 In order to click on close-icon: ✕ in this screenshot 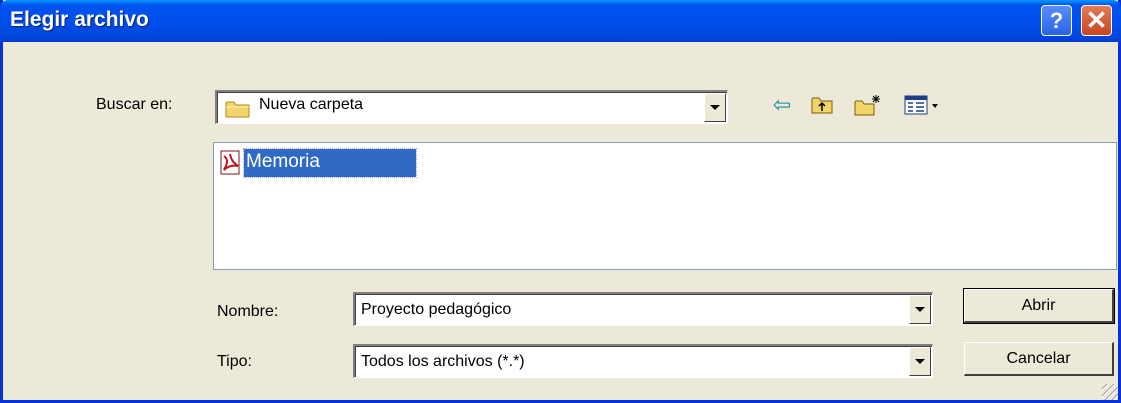, I will do `click(1096, 20)`.